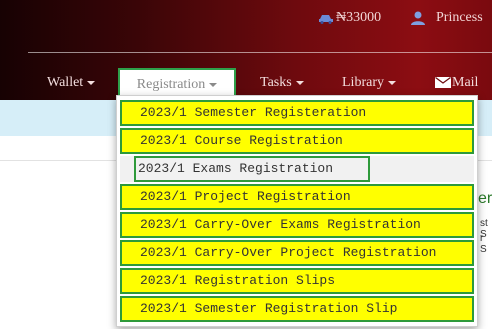 The width and height of the screenshot is (492, 329). Describe the element at coordinates (483, 244) in the screenshot. I see `side-panel-text-2: r S` at that location.